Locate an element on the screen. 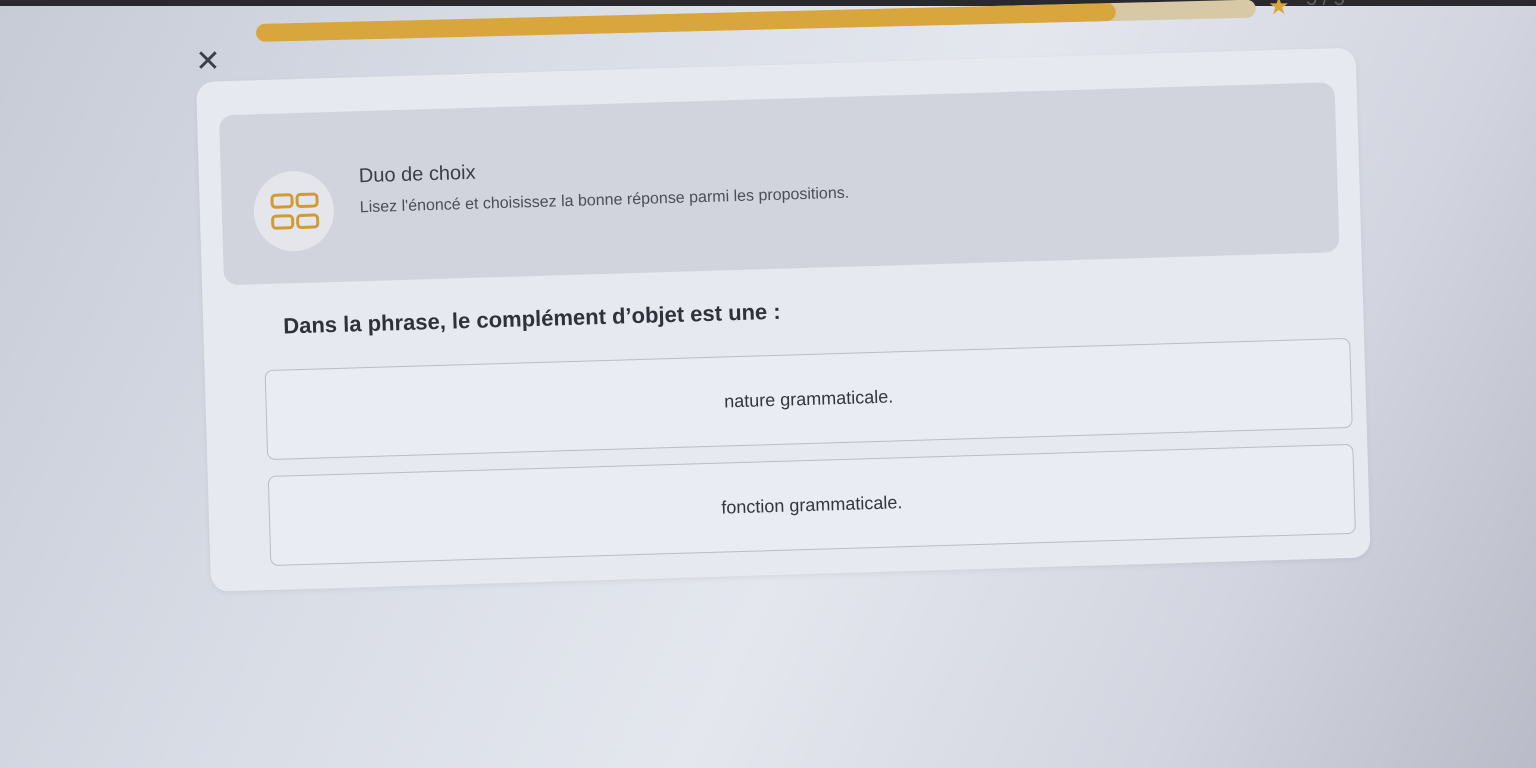 This screenshot has width=1536, height=768. close-icon: ✕ is located at coordinates (208, 62).